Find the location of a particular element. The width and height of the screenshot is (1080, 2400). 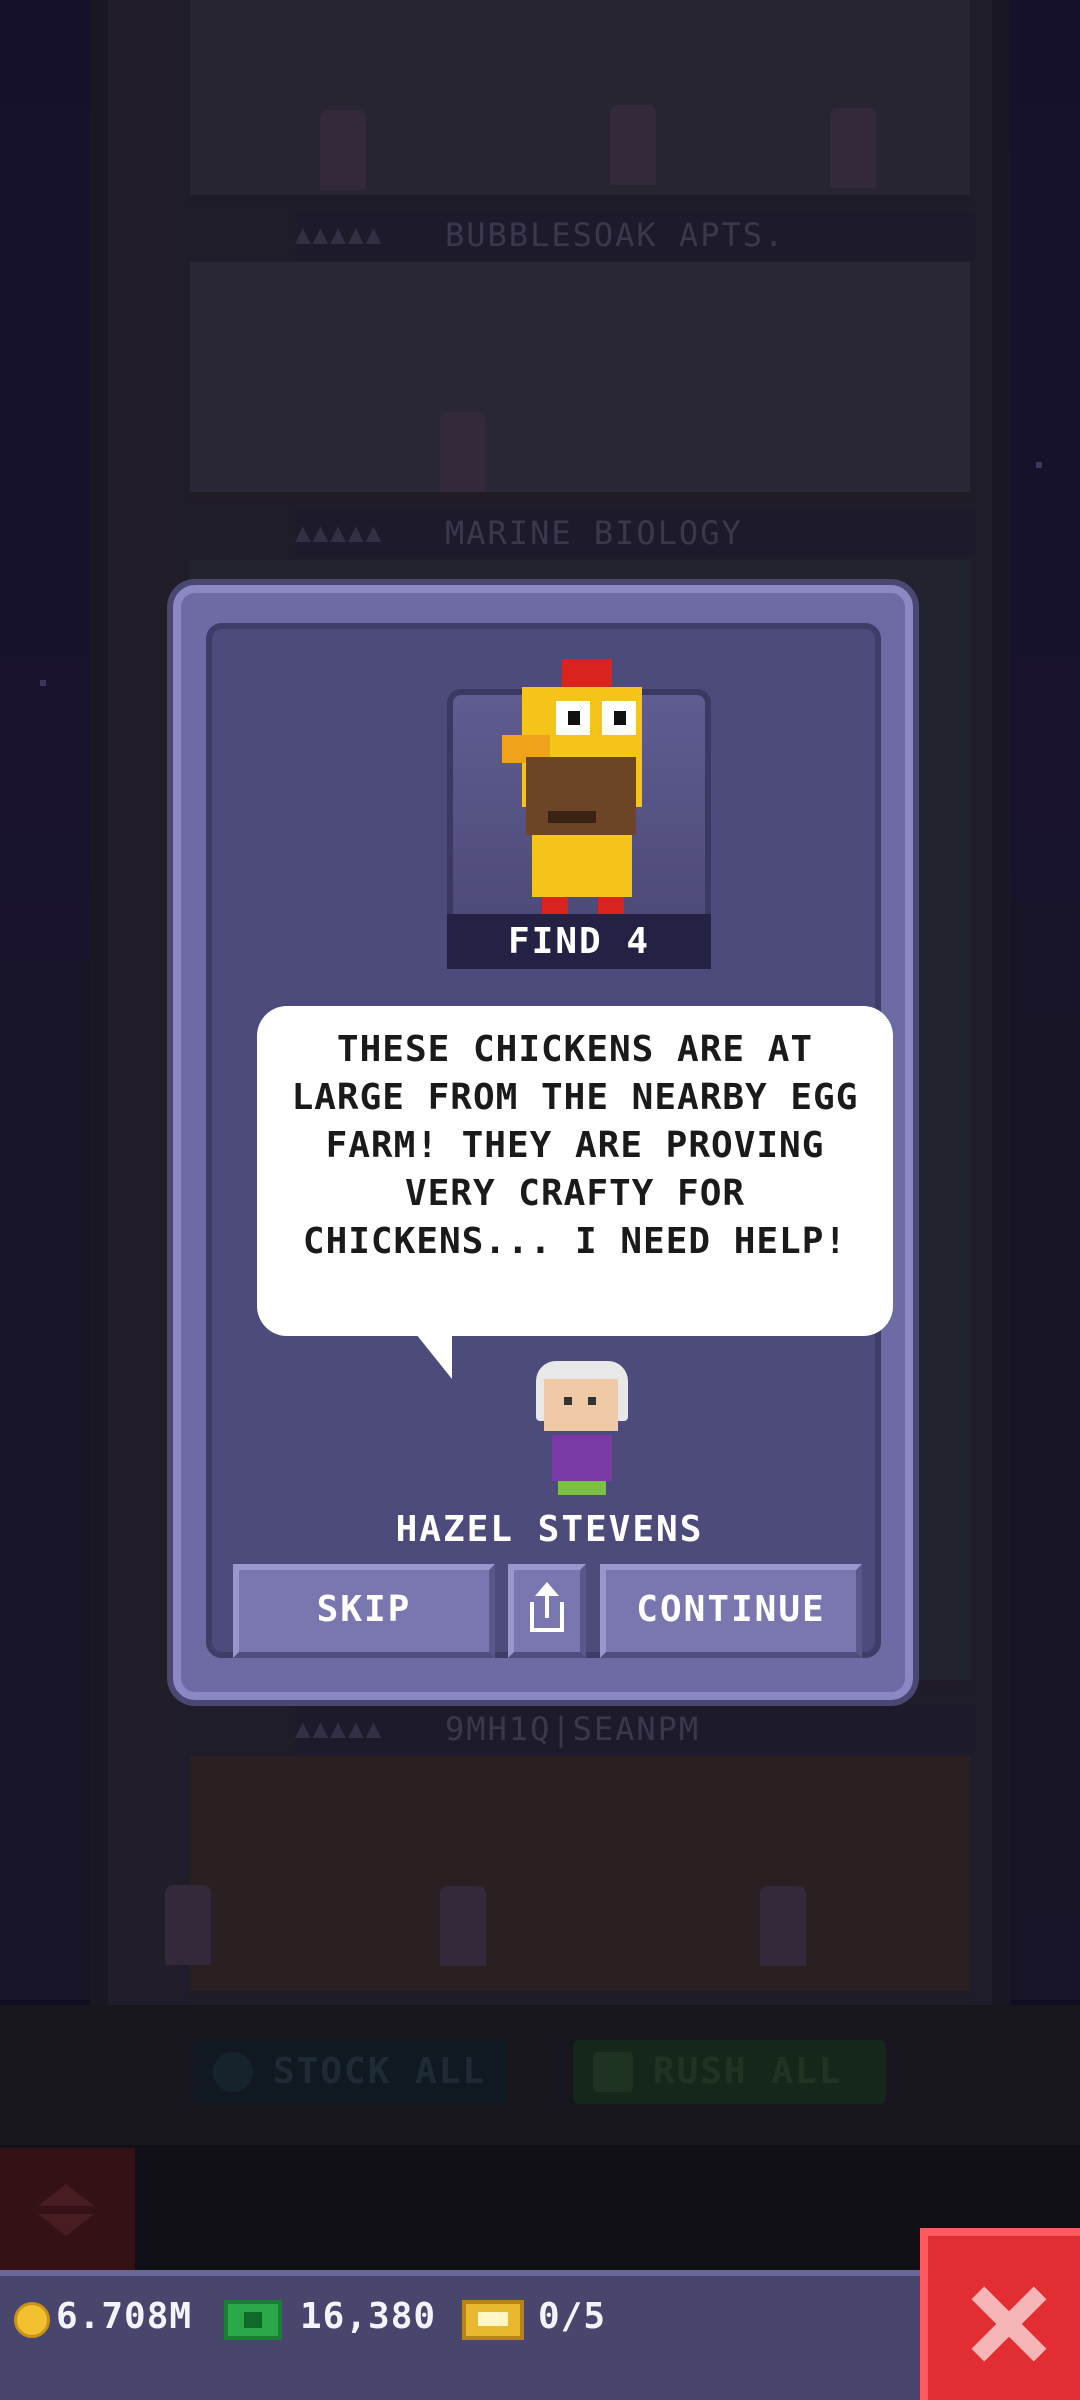

continue-button: CONTINUE is located at coordinates (731, 1611).